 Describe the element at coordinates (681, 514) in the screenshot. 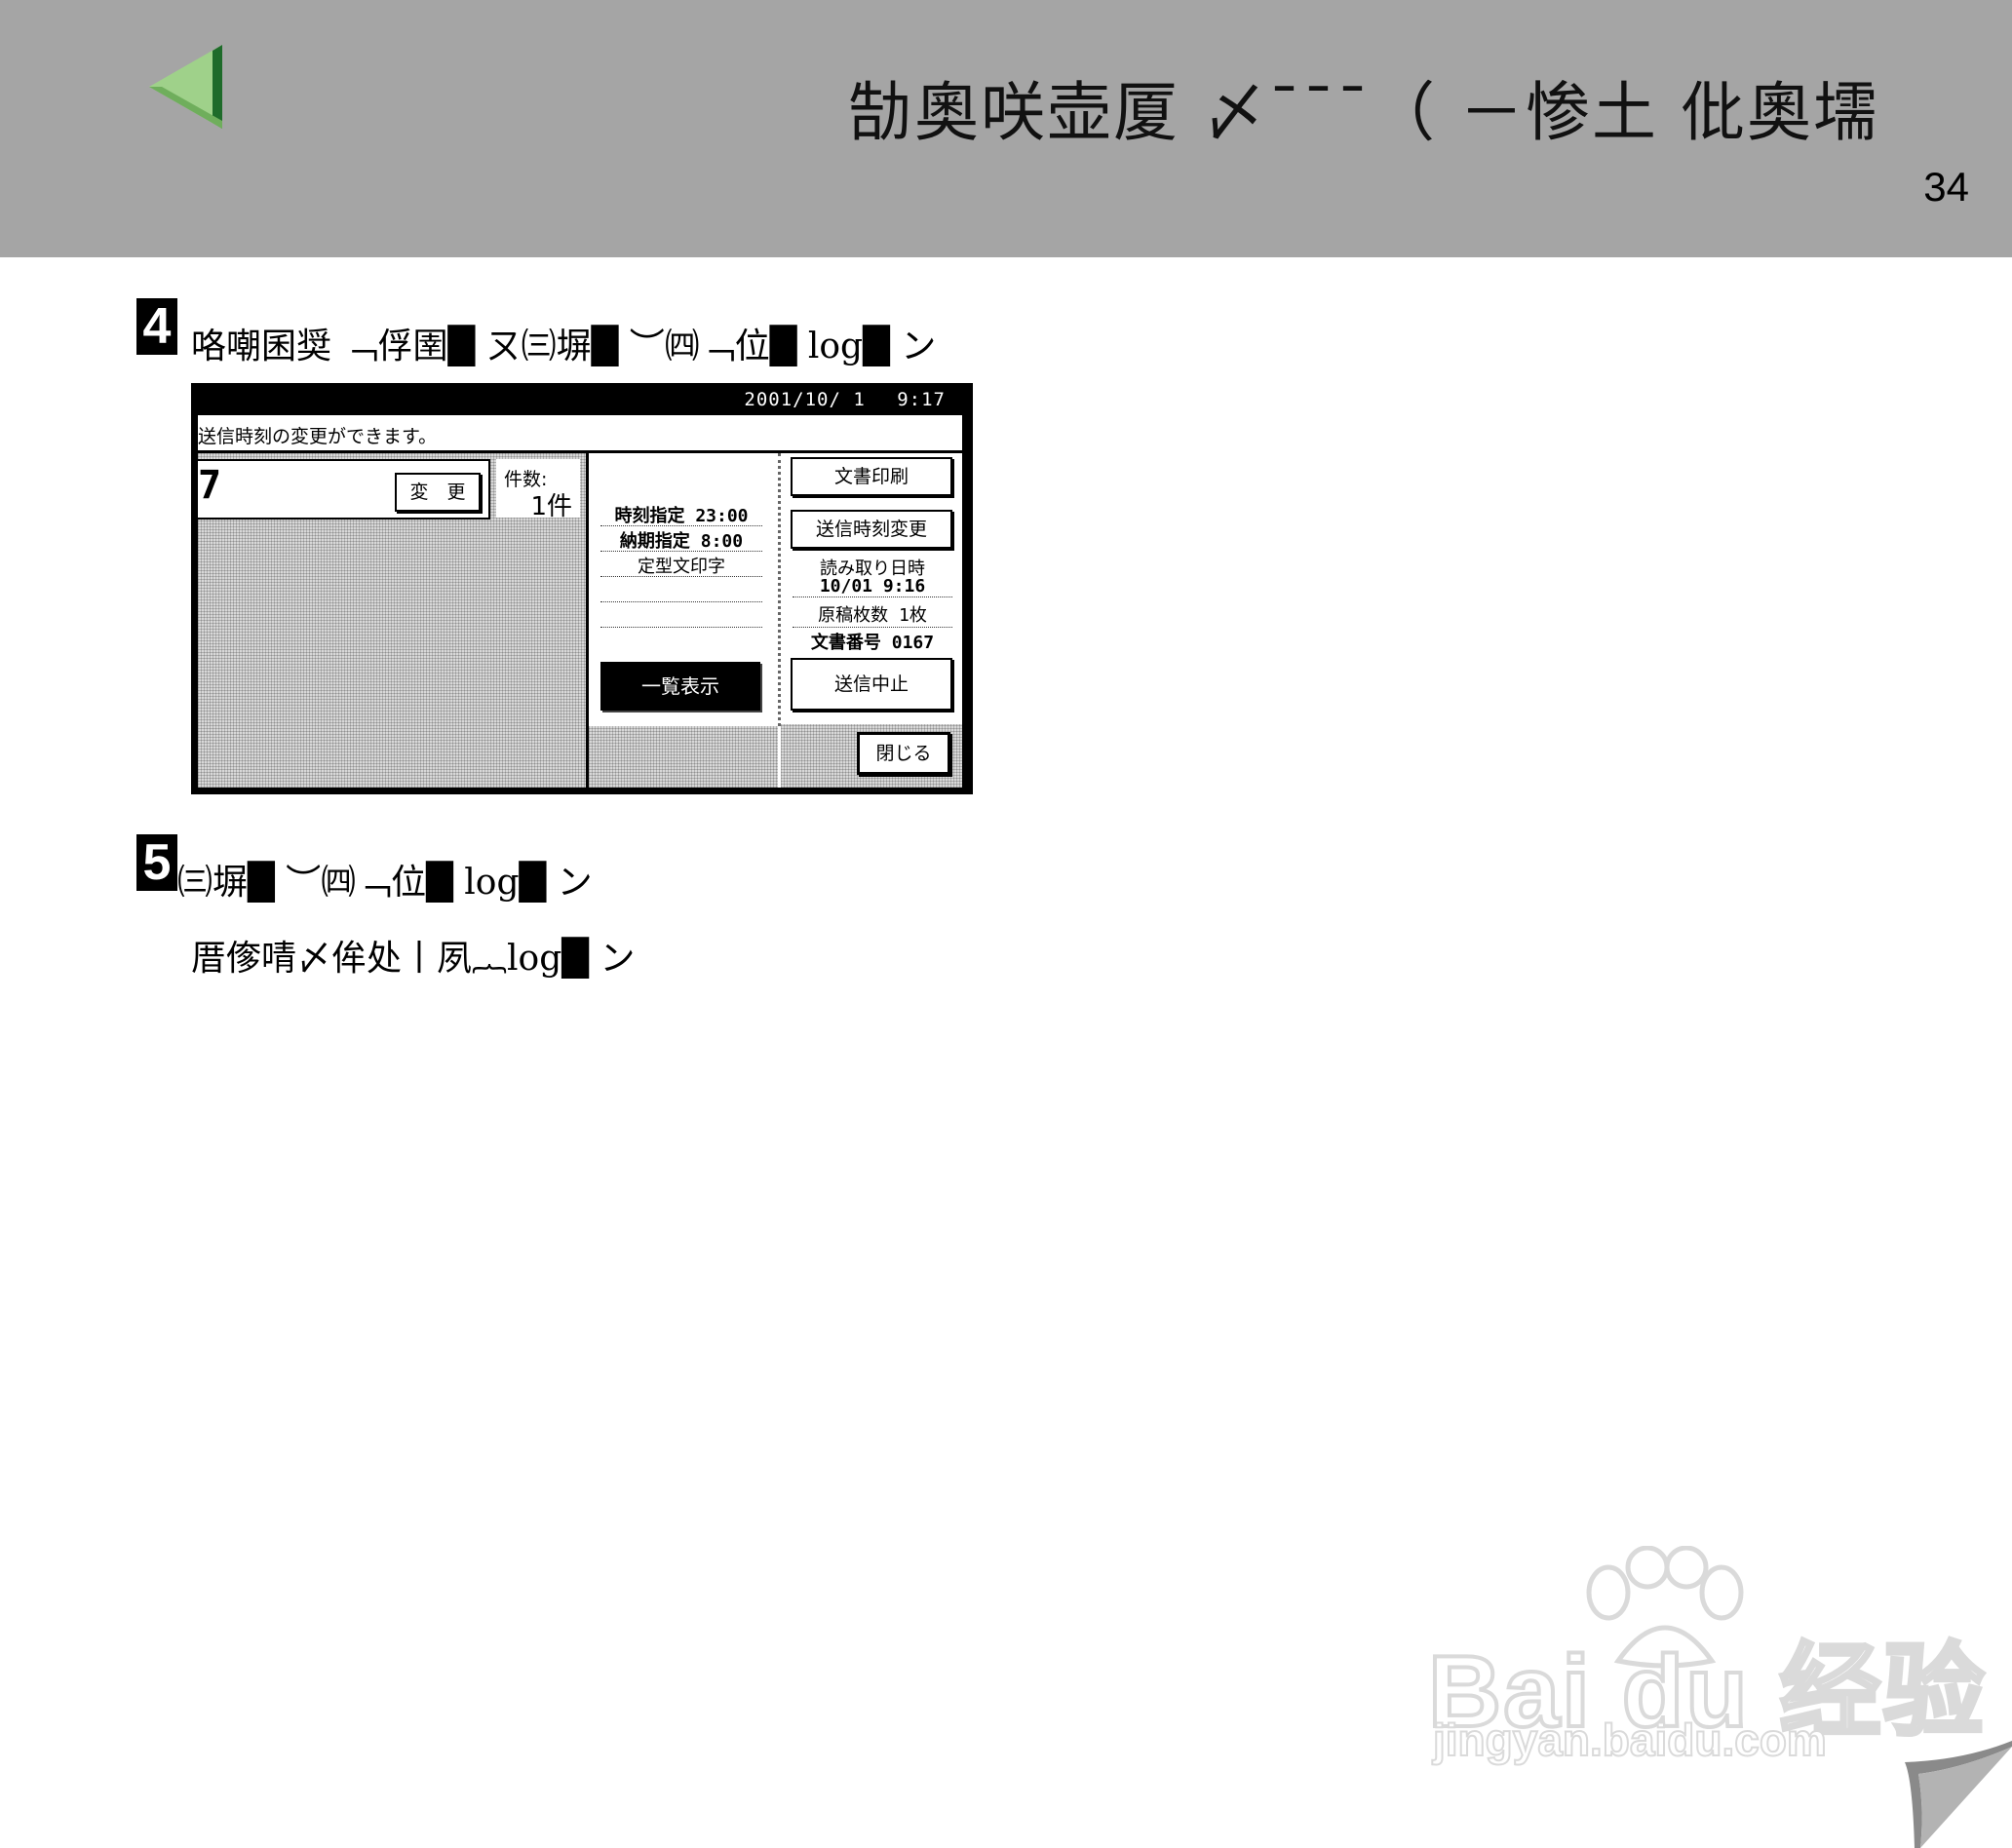

I see `schedule-time-row: 時刻指定 23:00` at that location.